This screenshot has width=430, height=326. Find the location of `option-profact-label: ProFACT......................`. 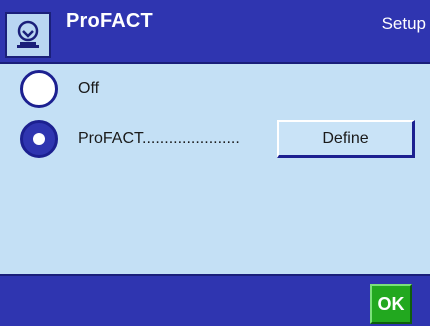

option-profact-label: ProFACT...................... is located at coordinates (159, 139).